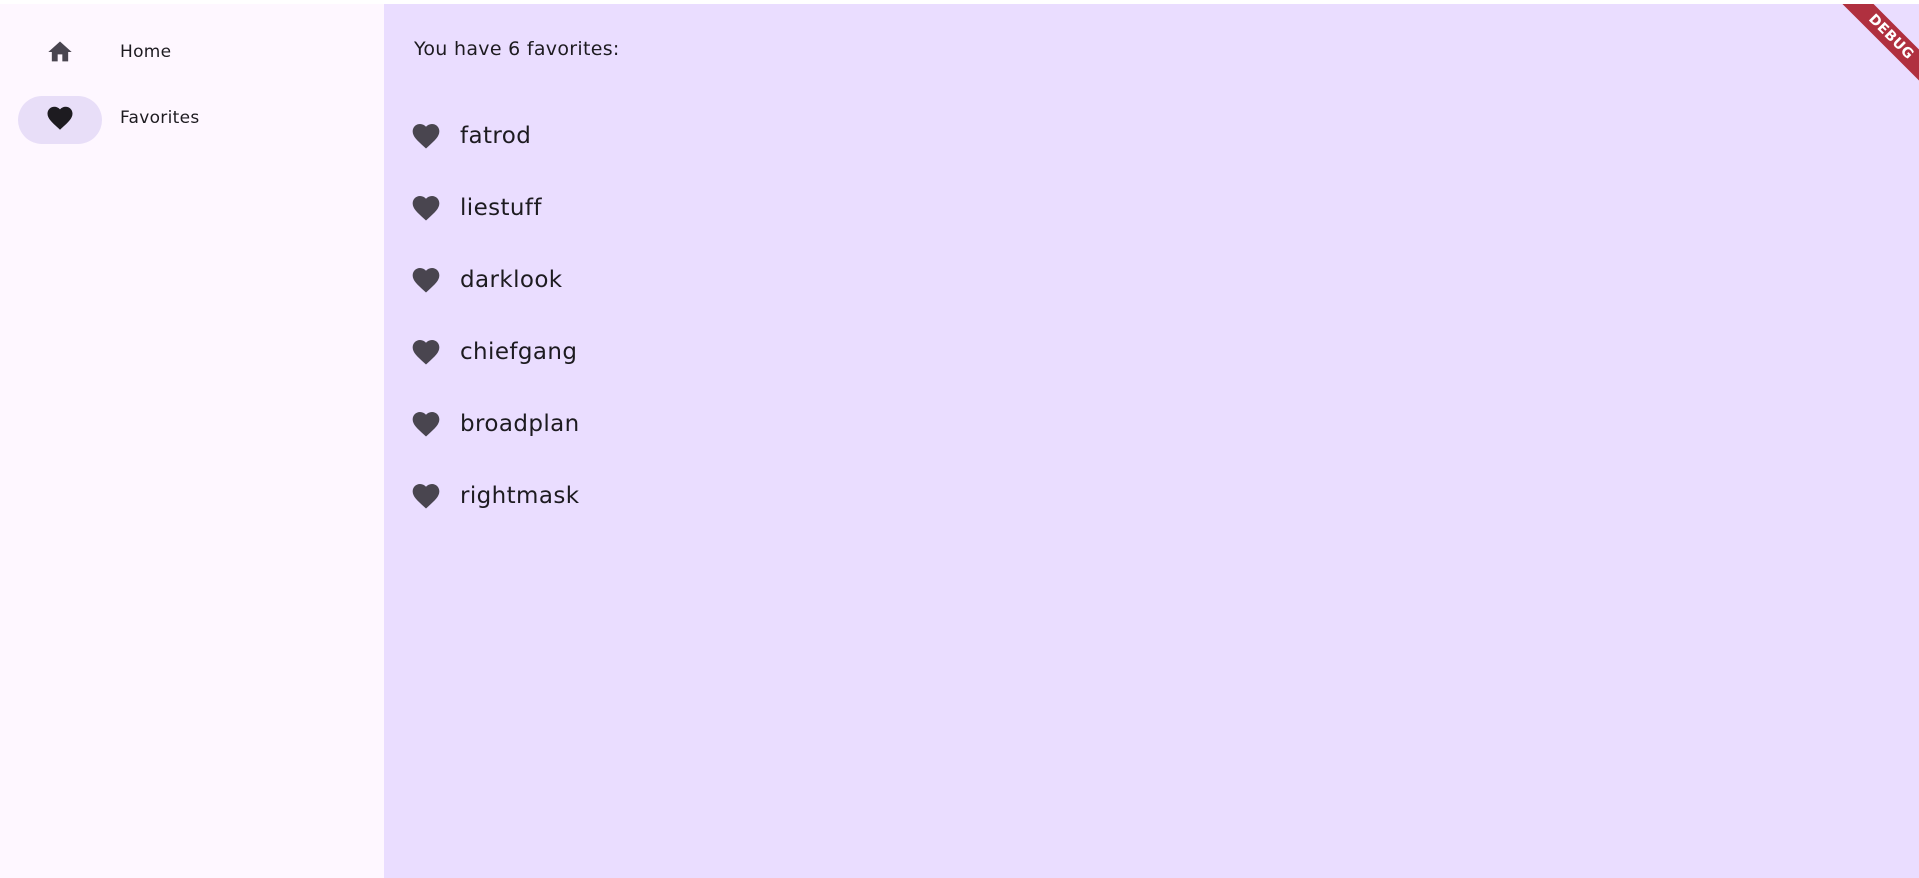  I want to click on nav-item-favorites: Favorites, so click(192, 118).